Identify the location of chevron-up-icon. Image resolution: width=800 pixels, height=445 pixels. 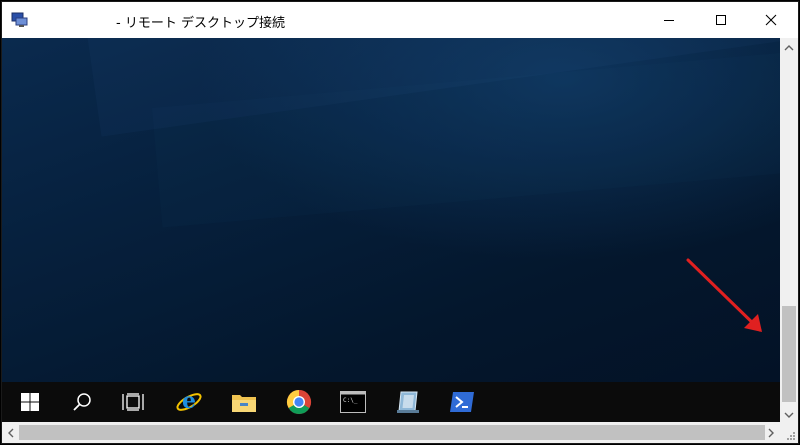
(789, 46).